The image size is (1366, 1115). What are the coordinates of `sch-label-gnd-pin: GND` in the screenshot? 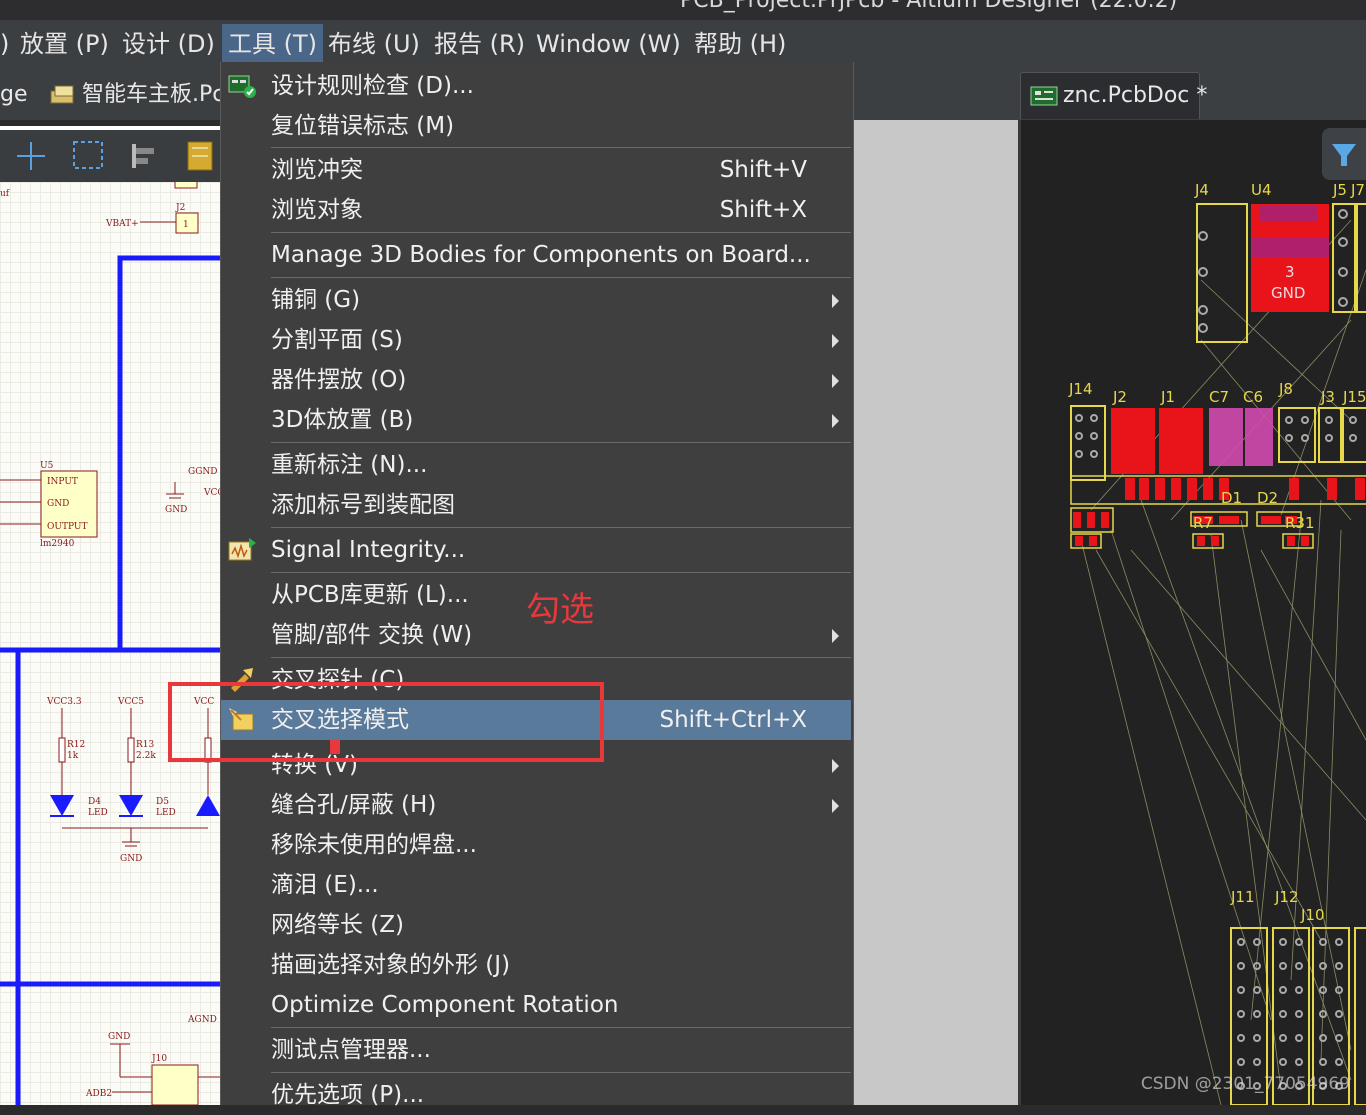 It's located at (58, 504).